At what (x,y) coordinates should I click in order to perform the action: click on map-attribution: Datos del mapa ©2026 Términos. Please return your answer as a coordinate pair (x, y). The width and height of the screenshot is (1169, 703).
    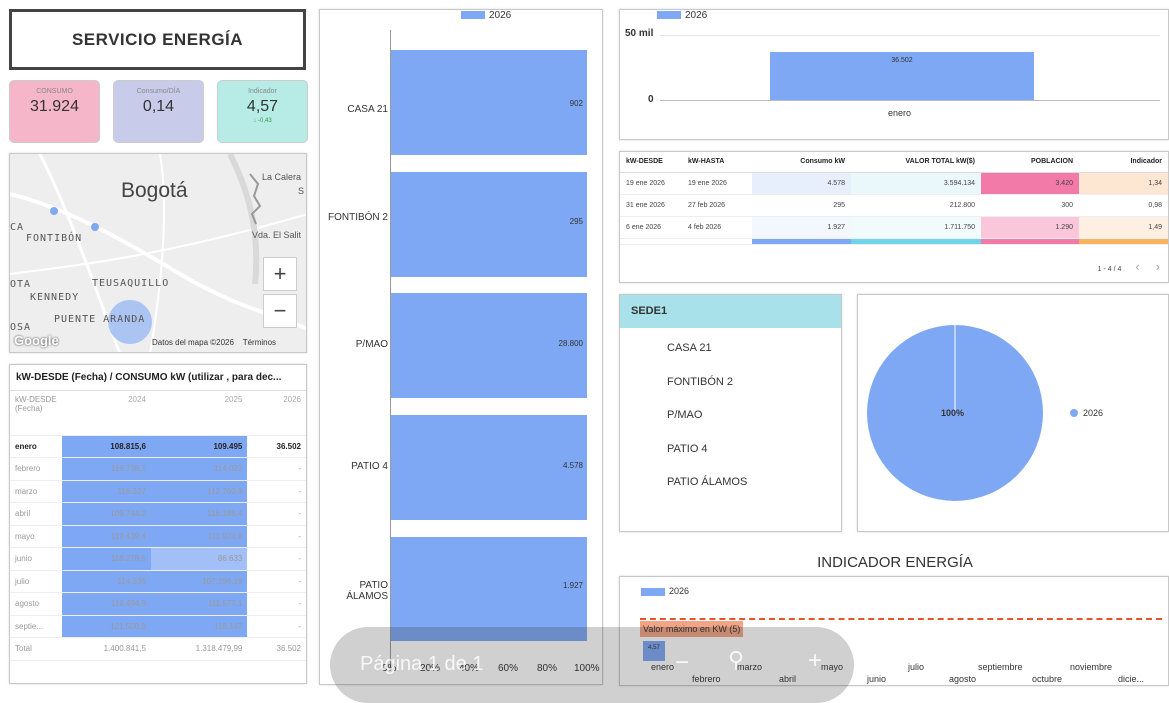
    Looking at the image, I should click on (158, 343).